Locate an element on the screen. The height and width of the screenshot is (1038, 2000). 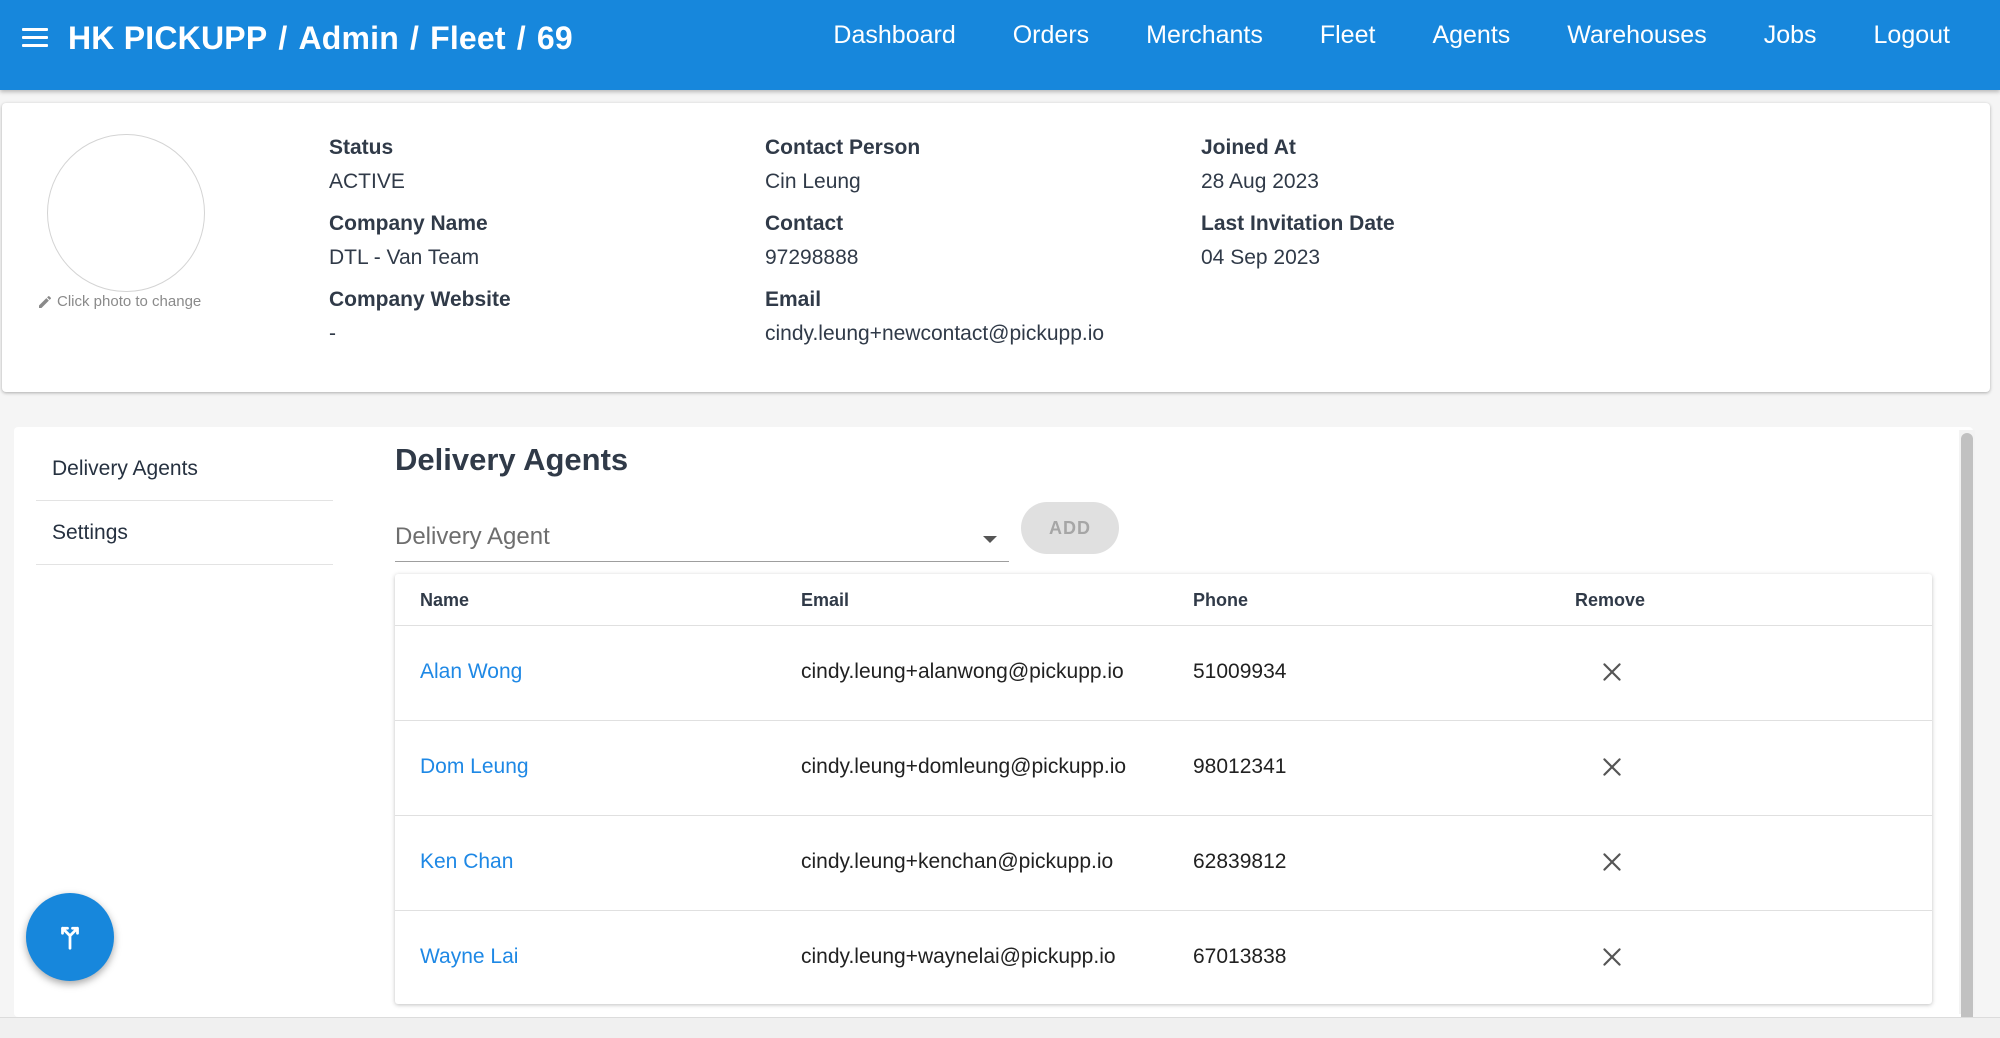
contact-value: 97298888 is located at coordinates (812, 257).